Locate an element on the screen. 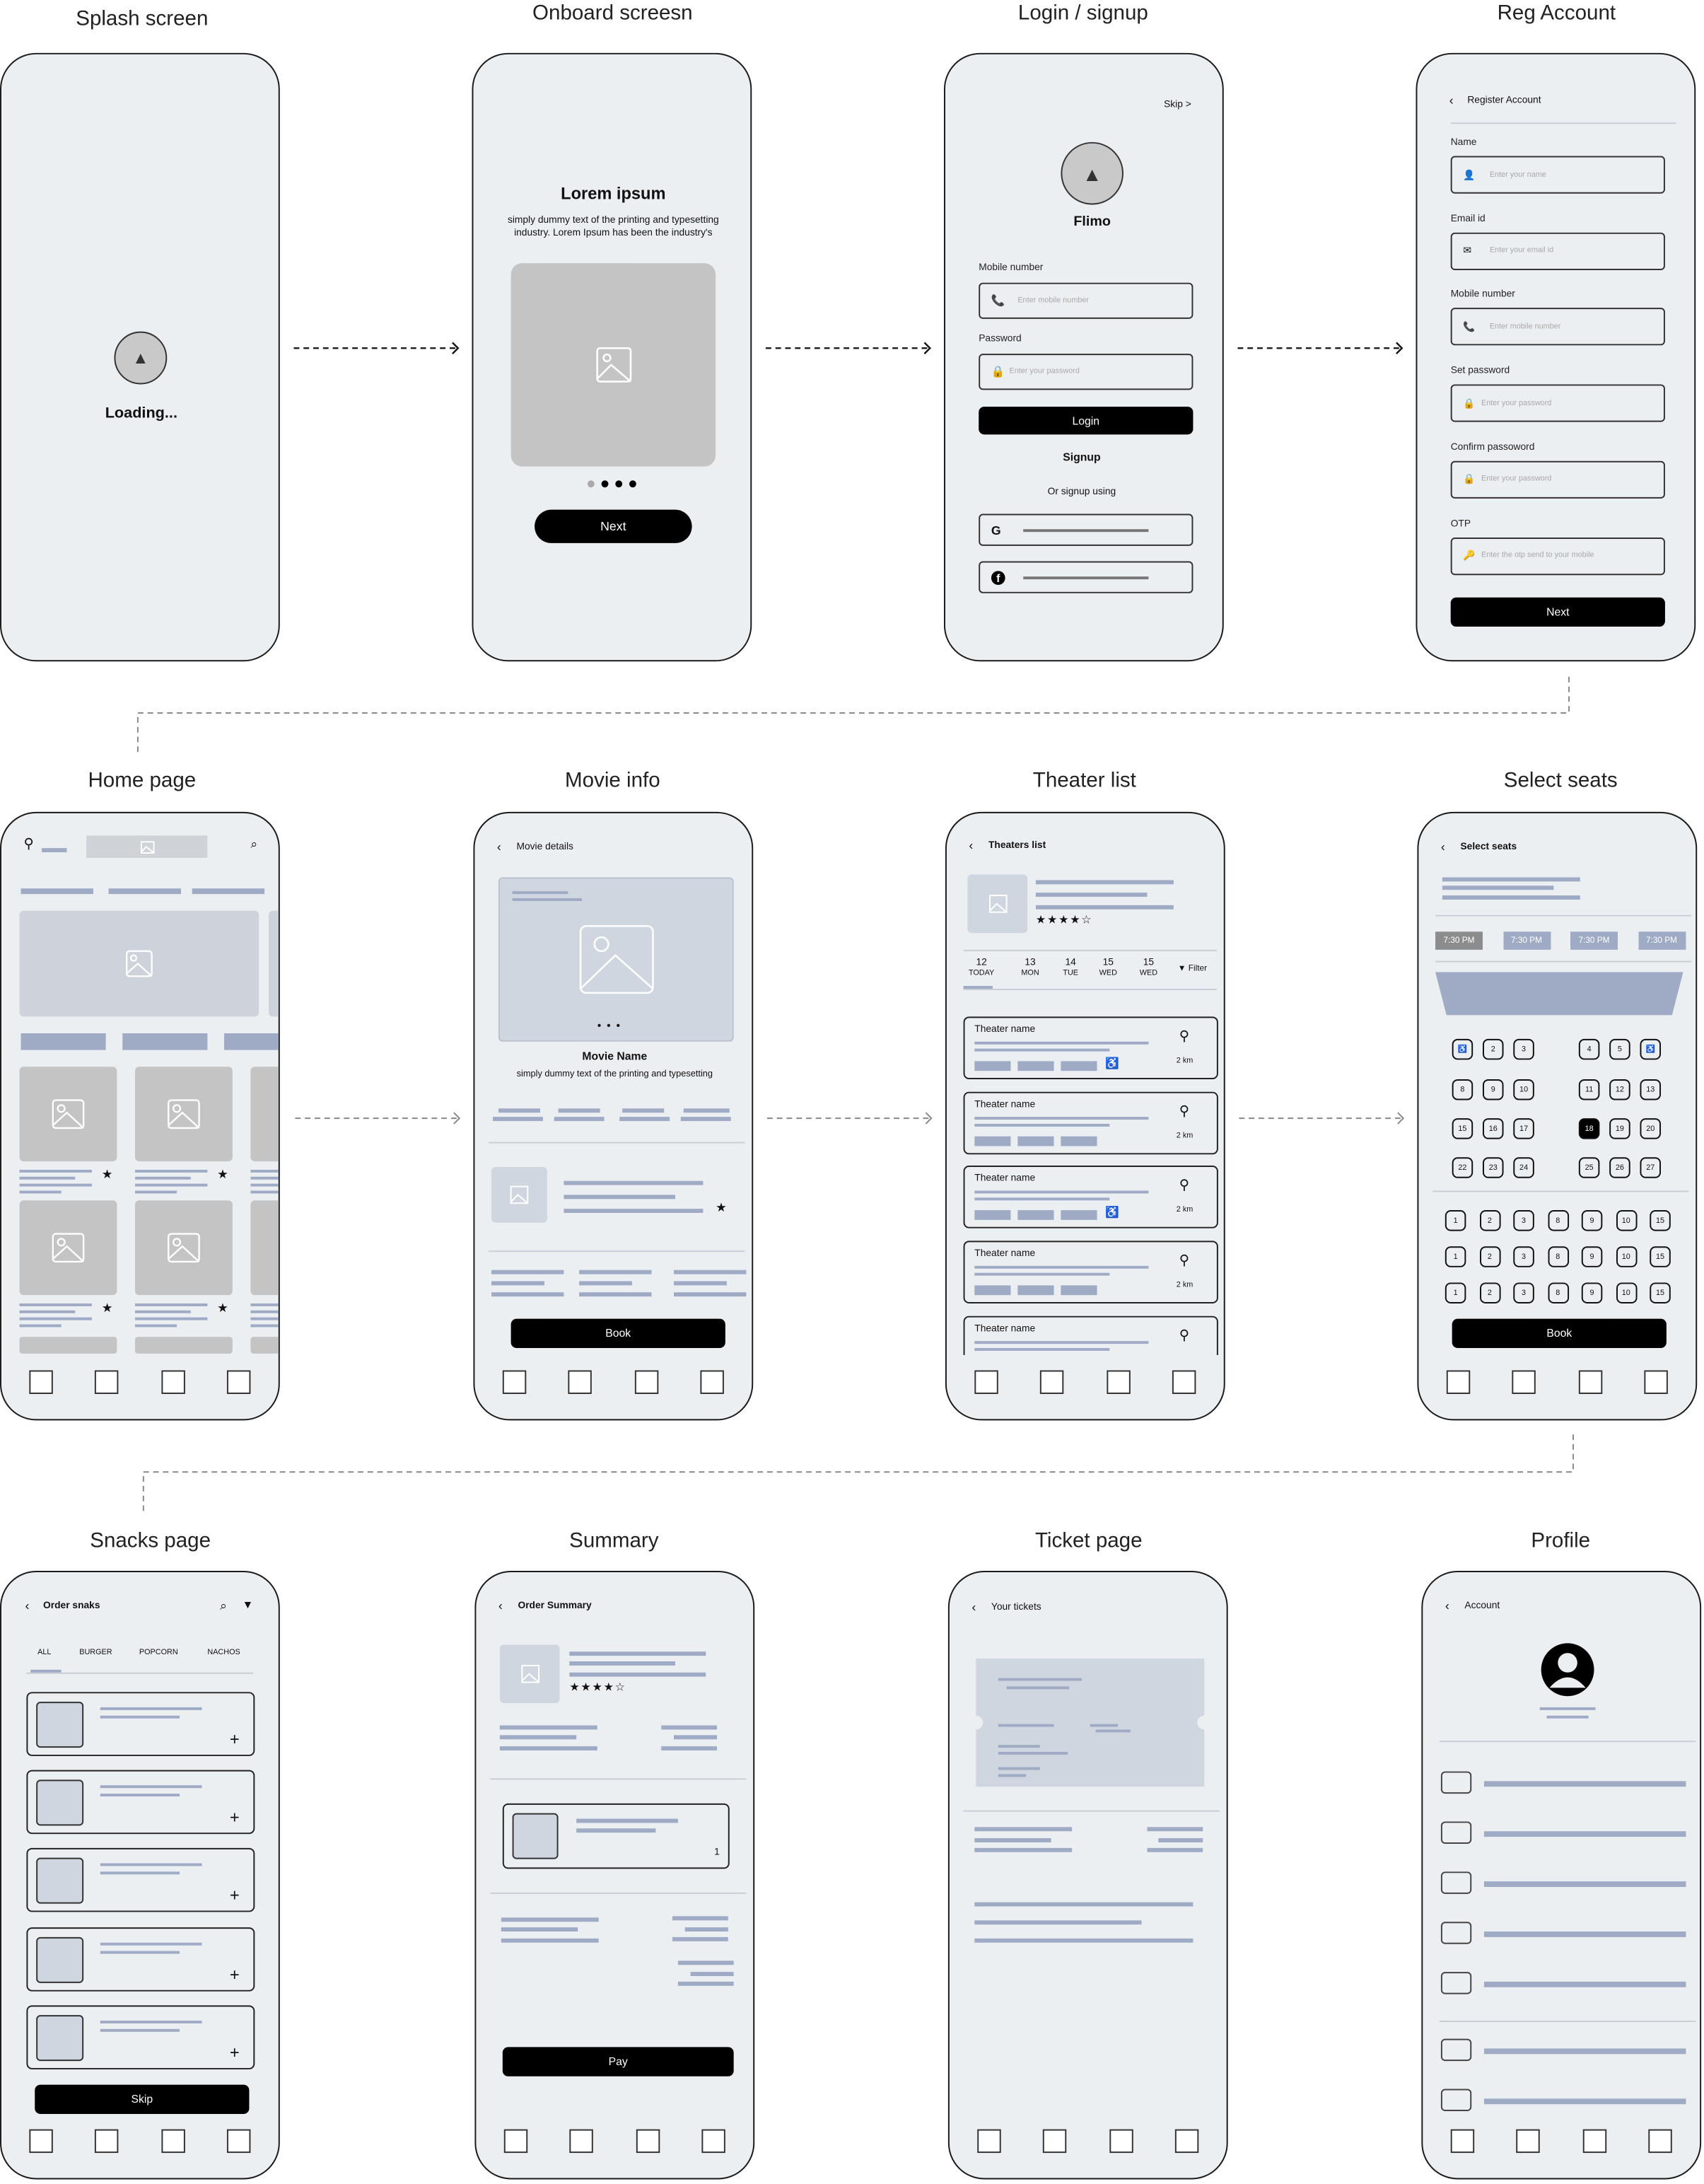 This screenshot has width=1704, height=2184. location-pin-icon: ⚲ is located at coordinates (28, 844).